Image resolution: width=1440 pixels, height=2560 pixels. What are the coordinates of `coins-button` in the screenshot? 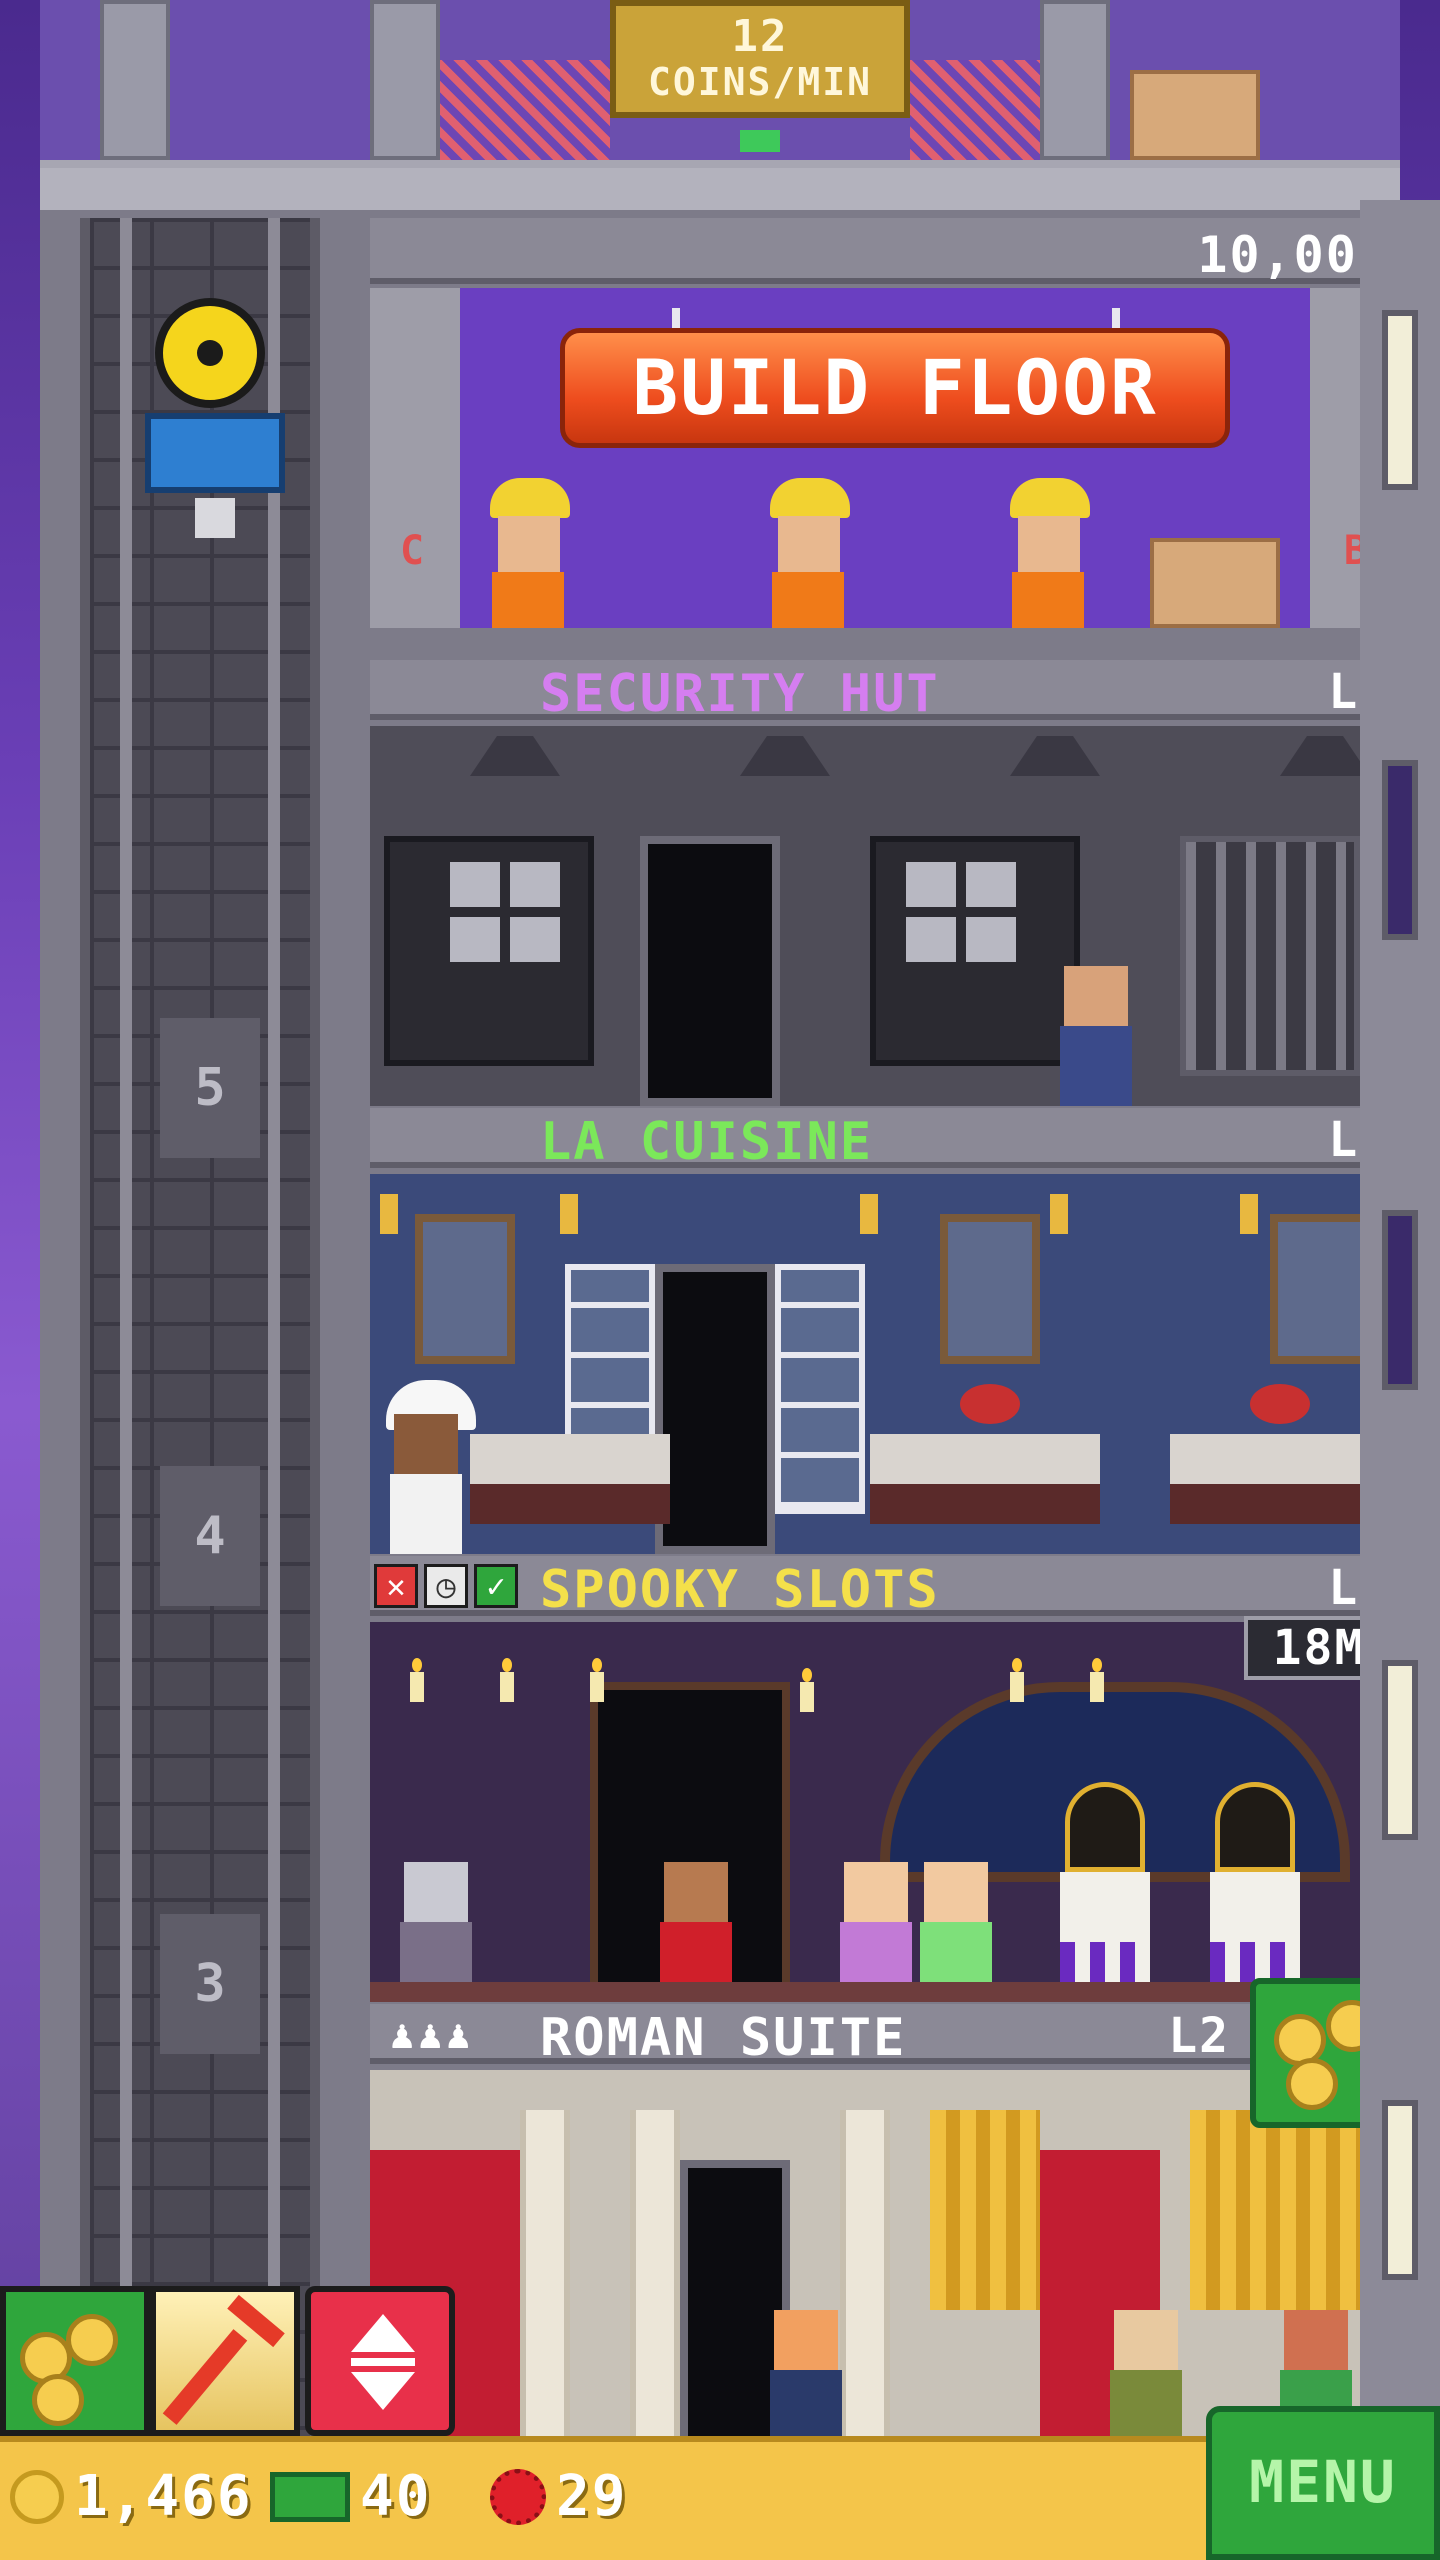 It's located at (75, 2361).